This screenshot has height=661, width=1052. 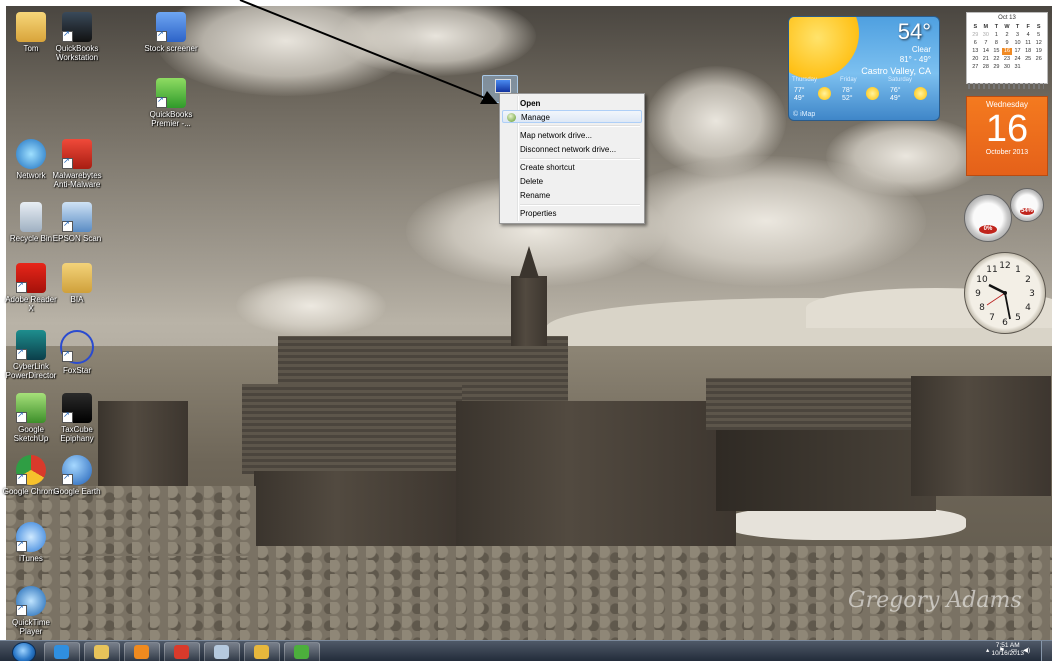 I want to click on chrome-icon, so click(x=181, y=652).